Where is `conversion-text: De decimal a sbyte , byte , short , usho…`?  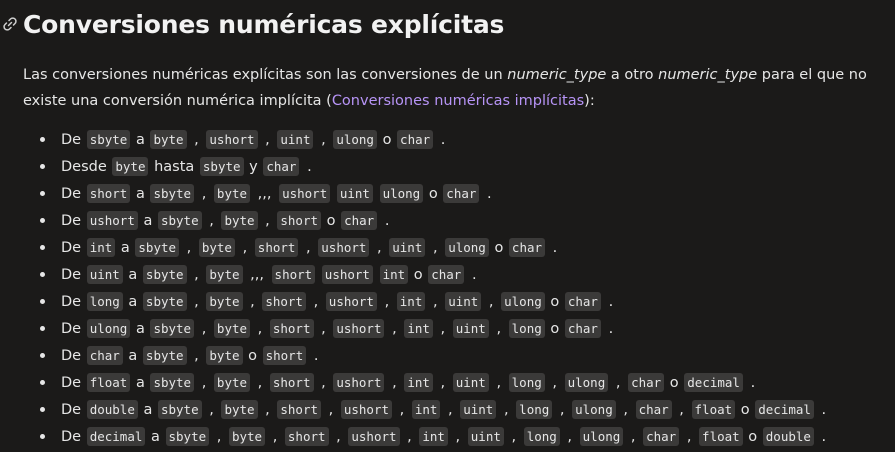 conversion-text: De decimal a sbyte , byte , short , usho… is located at coordinates (444, 436).